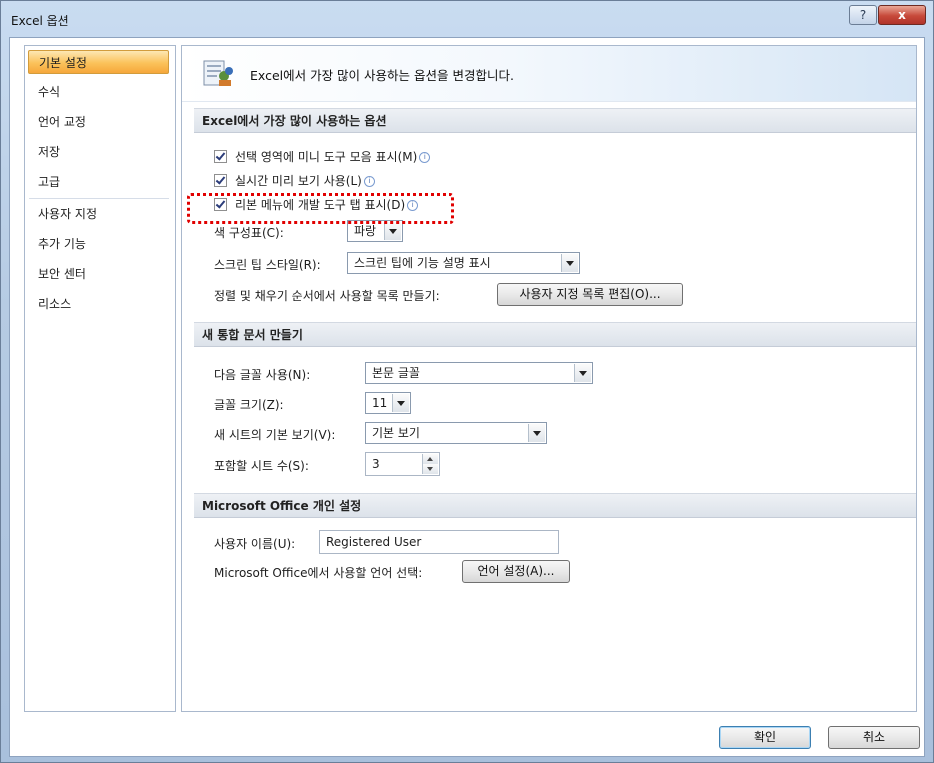 This screenshot has height=763, width=934. What do you see at coordinates (380, 403) in the screenshot?
I see `font-size-value: 11` at bounding box center [380, 403].